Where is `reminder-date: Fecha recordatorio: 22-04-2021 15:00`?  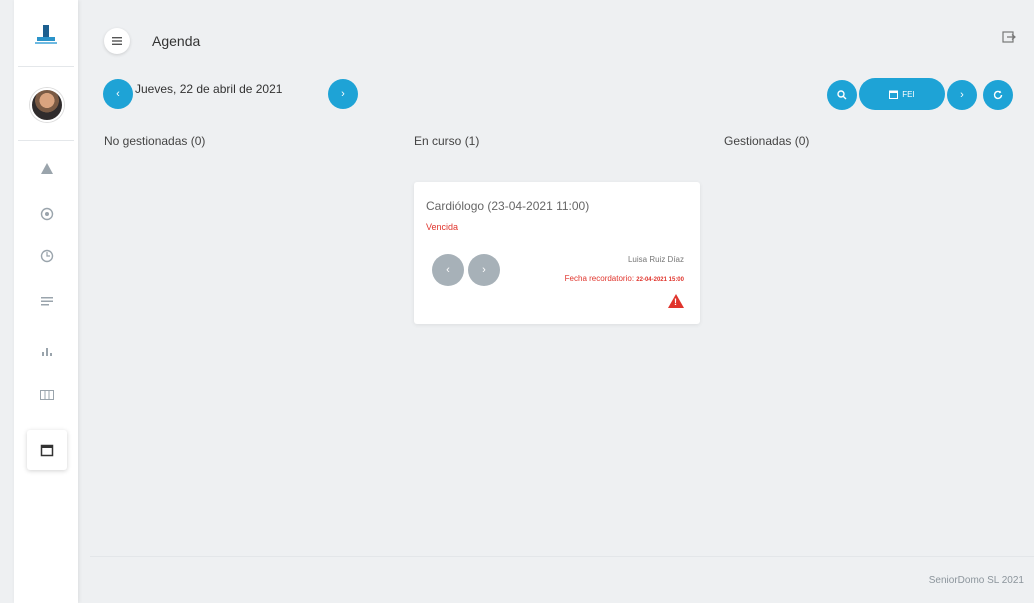 reminder-date: Fecha recordatorio: 22-04-2021 15:00 is located at coordinates (624, 278).